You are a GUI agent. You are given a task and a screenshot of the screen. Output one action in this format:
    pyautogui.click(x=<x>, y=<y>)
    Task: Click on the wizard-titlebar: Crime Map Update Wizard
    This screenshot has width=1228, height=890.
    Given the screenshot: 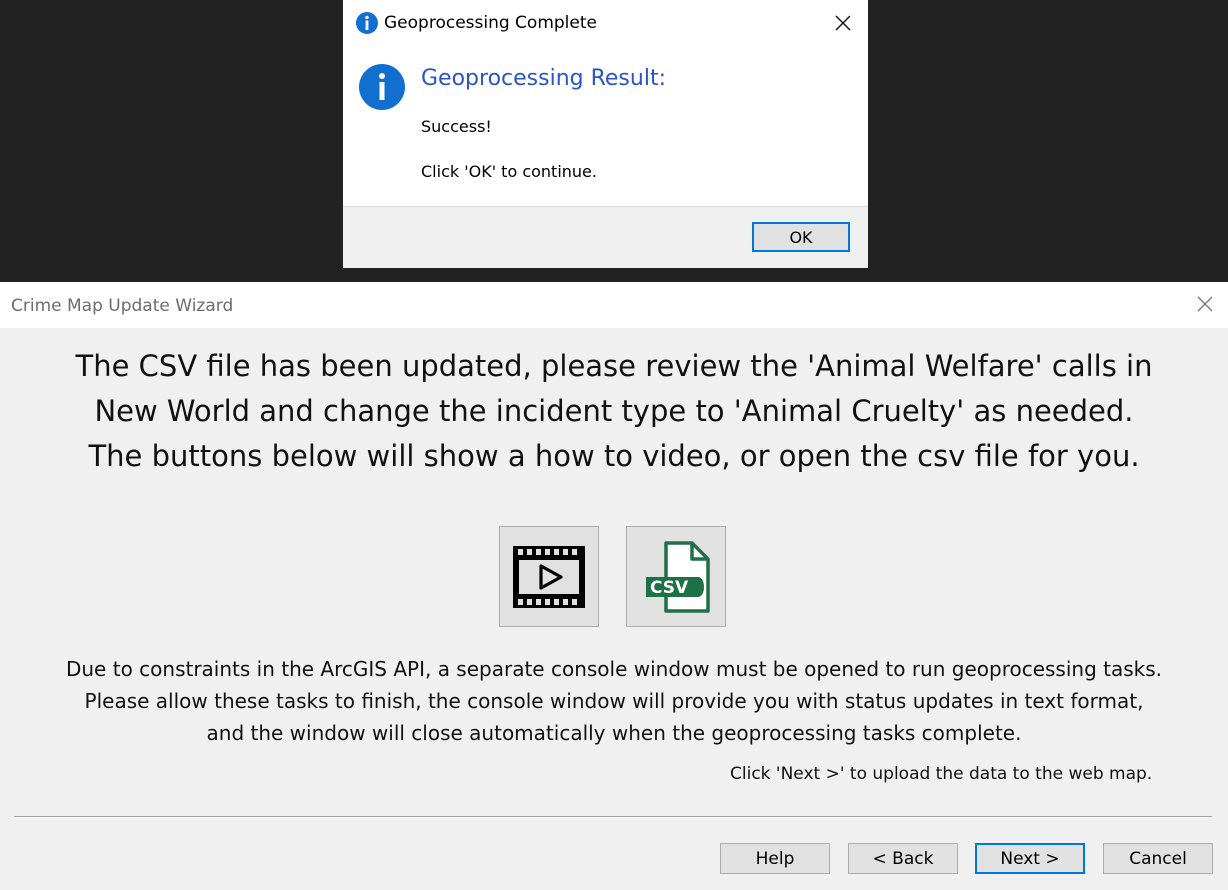 What is the action you would take?
    pyautogui.click(x=614, y=305)
    